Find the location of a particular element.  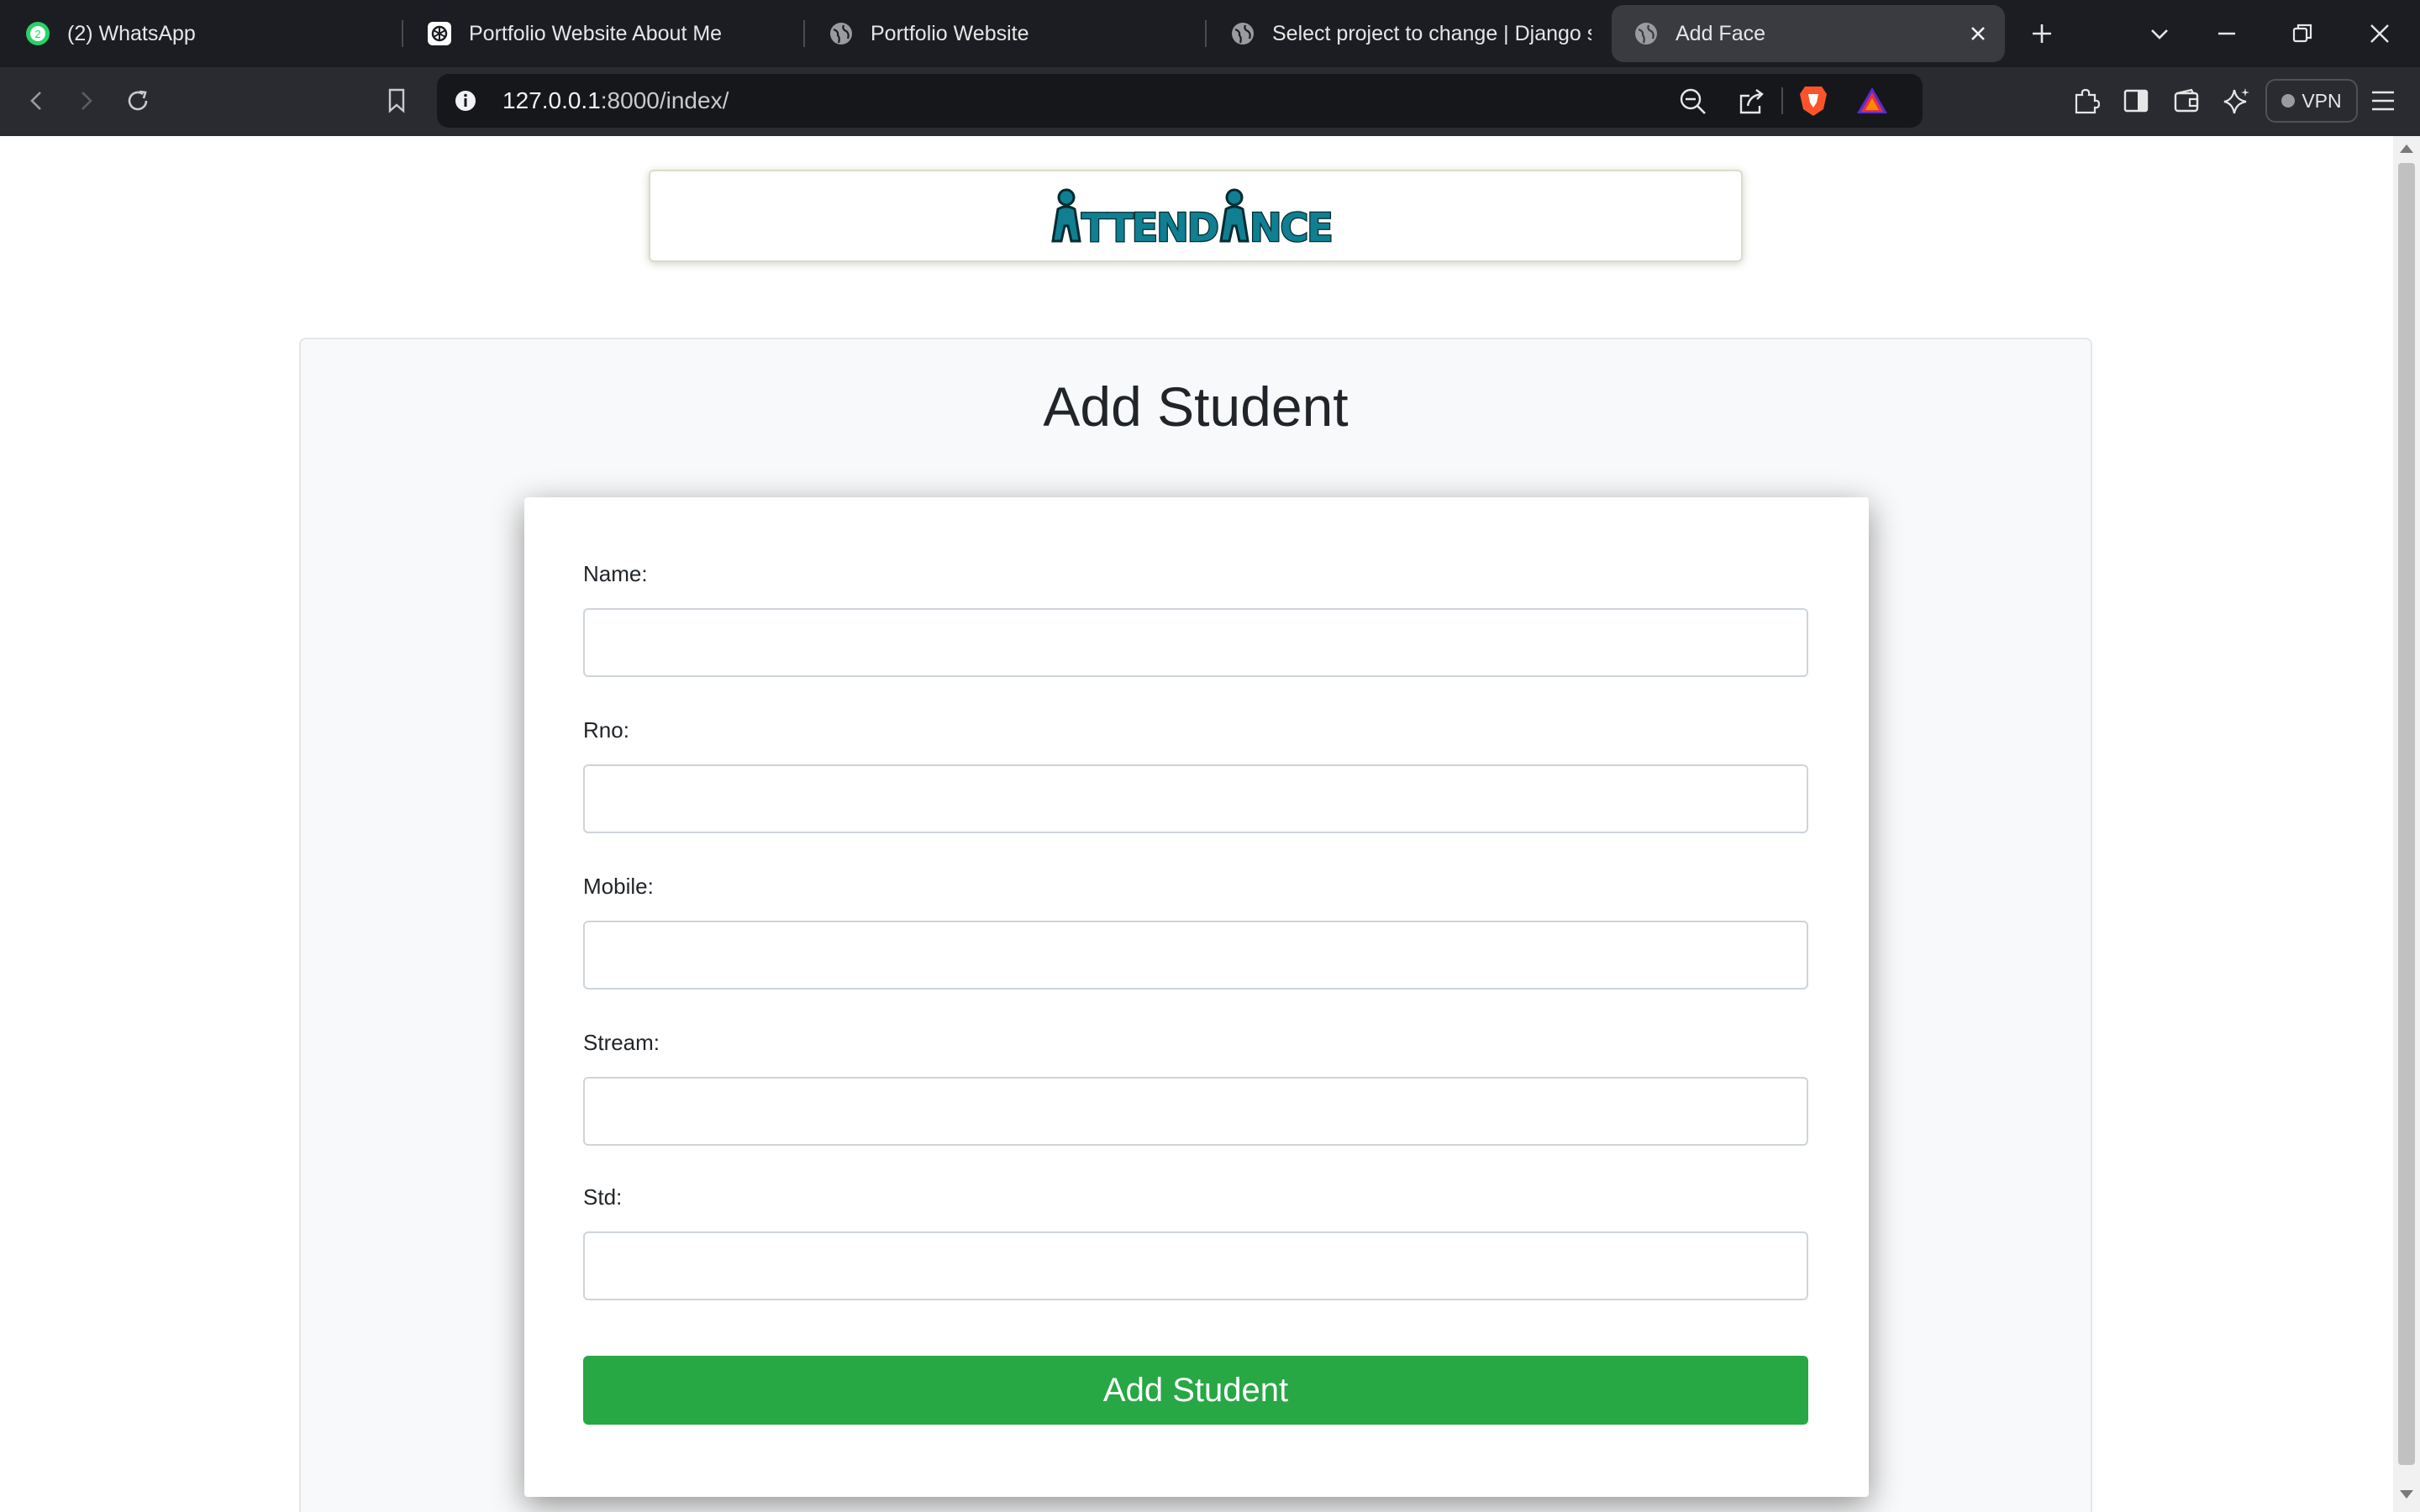

scroll-up-arrow is located at coordinates (2406, 148).